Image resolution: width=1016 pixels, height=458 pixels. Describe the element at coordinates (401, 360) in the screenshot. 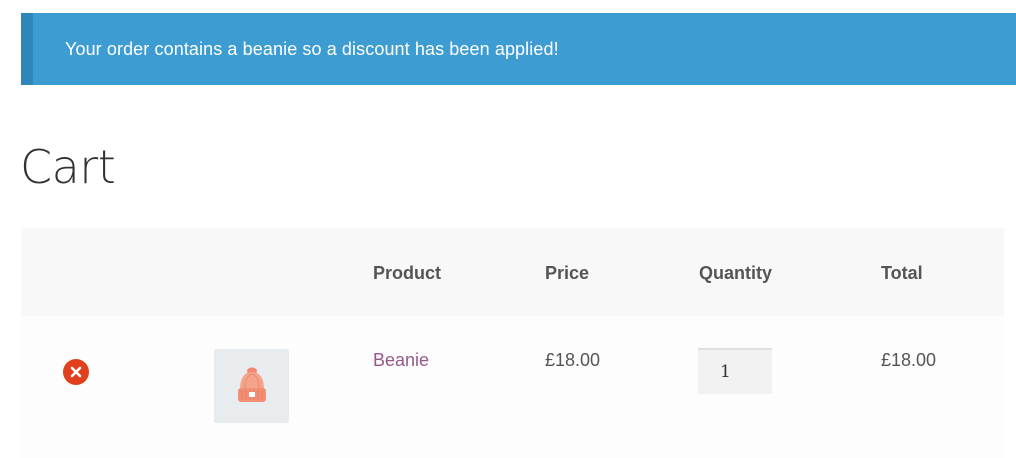

I see `product-link: Beanie` at that location.